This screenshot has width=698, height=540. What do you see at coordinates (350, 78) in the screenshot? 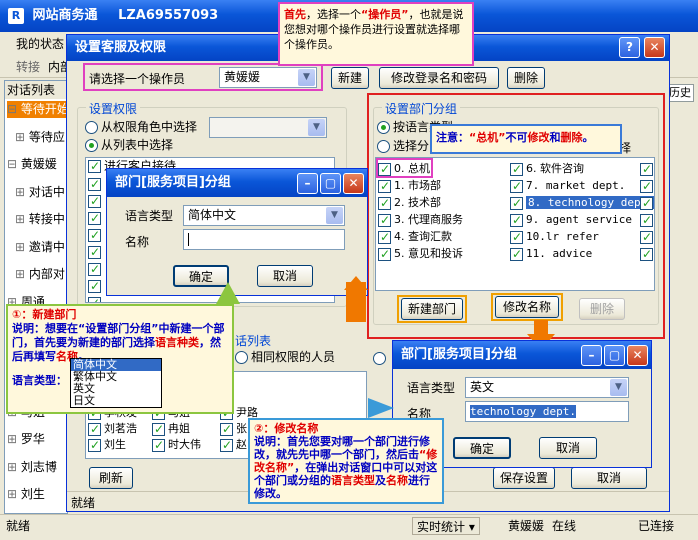
I see `new-operator-button: 新建` at bounding box center [350, 78].